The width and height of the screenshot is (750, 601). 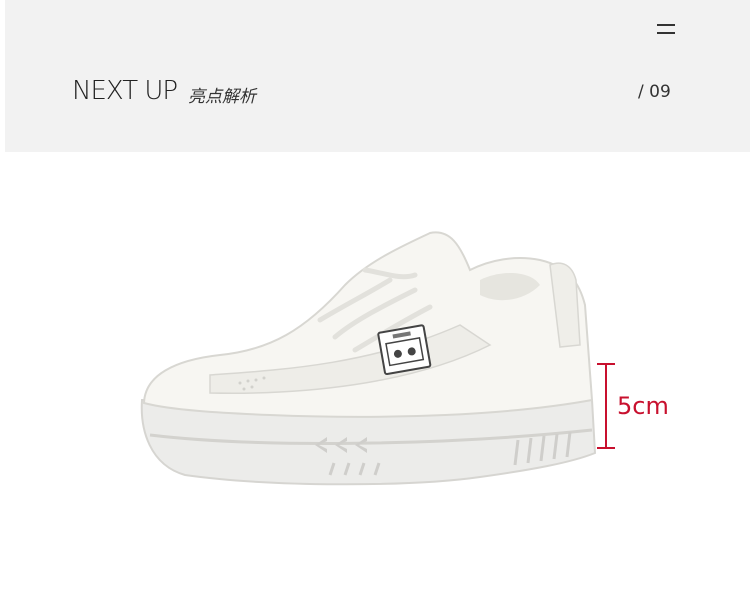 I want to click on height-label: 5cm, so click(x=643, y=406).